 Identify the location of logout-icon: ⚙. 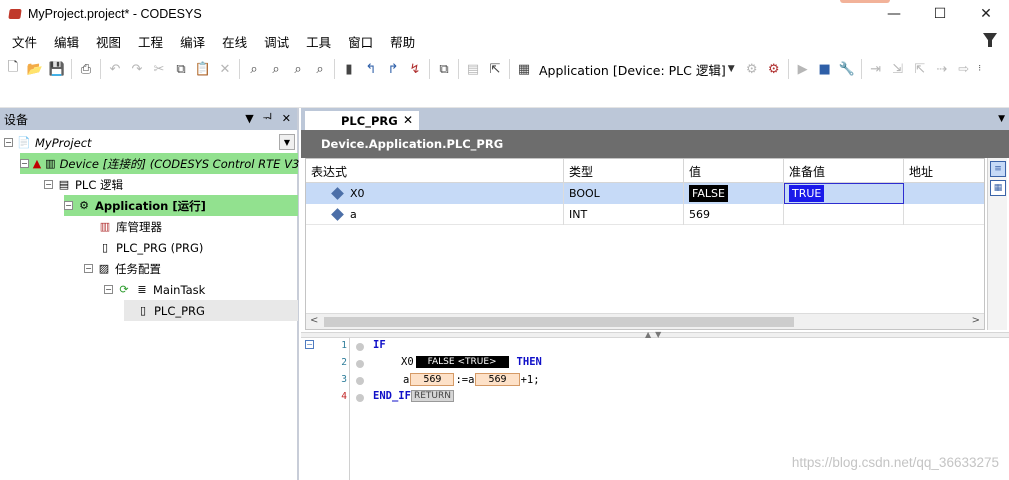
(774, 69).